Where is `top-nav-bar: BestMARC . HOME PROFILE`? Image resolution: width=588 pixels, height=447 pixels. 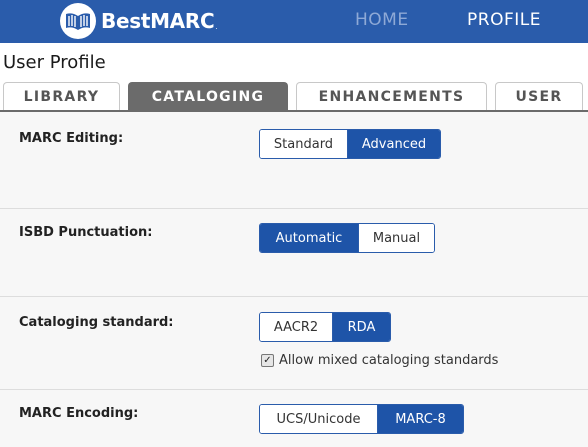
top-nav-bar: BestMARC . HOME PROFILE is located at coordinates (294, 21).